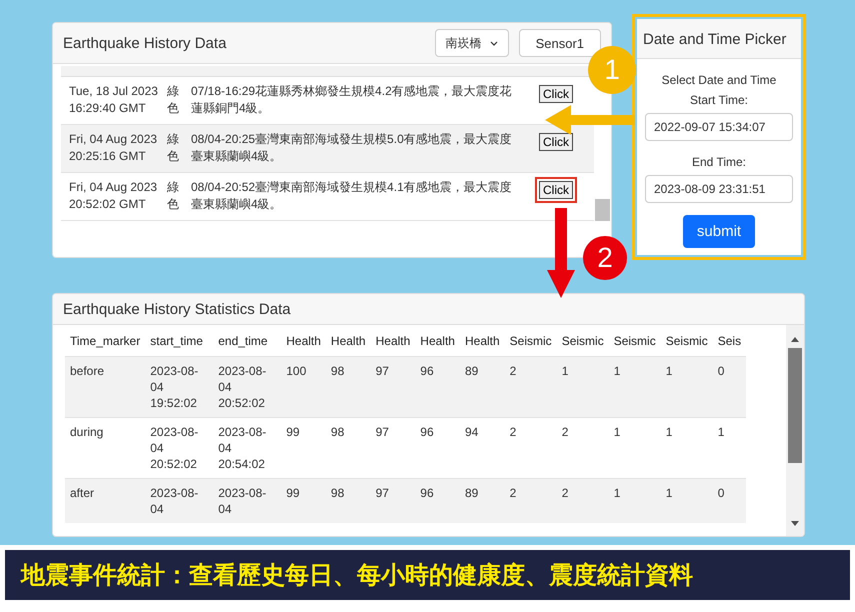 This screenshot has width=855, height=612. I want to click on event-time: Tue, 18 Jul 2023 16:29:40 GMT, so click(114, 100).